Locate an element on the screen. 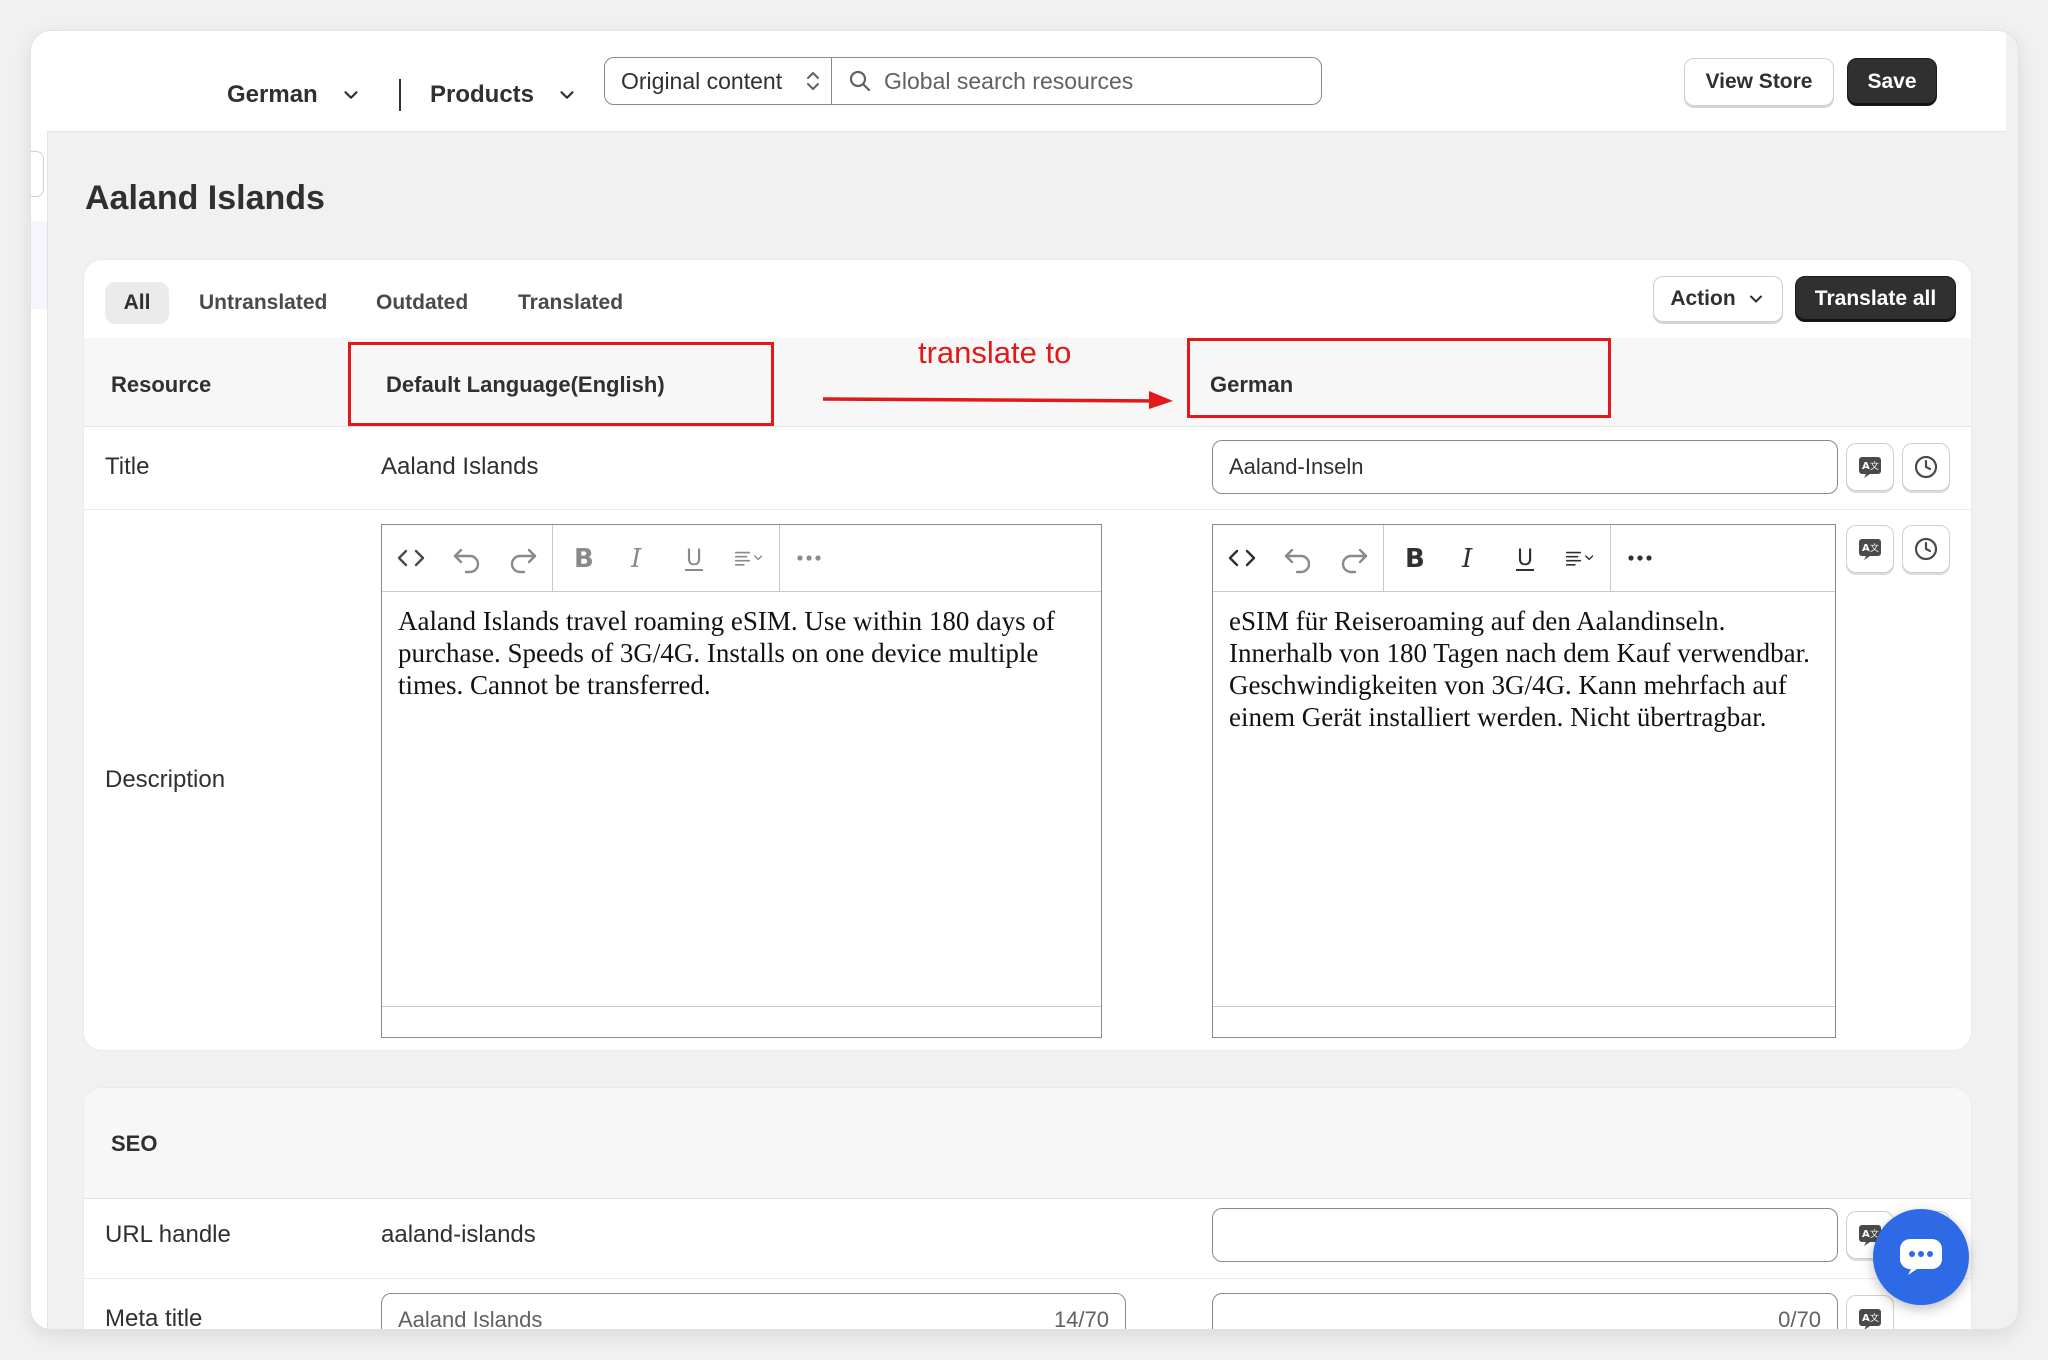  sidebar-toggle-button is located at coordinates (37, 174).